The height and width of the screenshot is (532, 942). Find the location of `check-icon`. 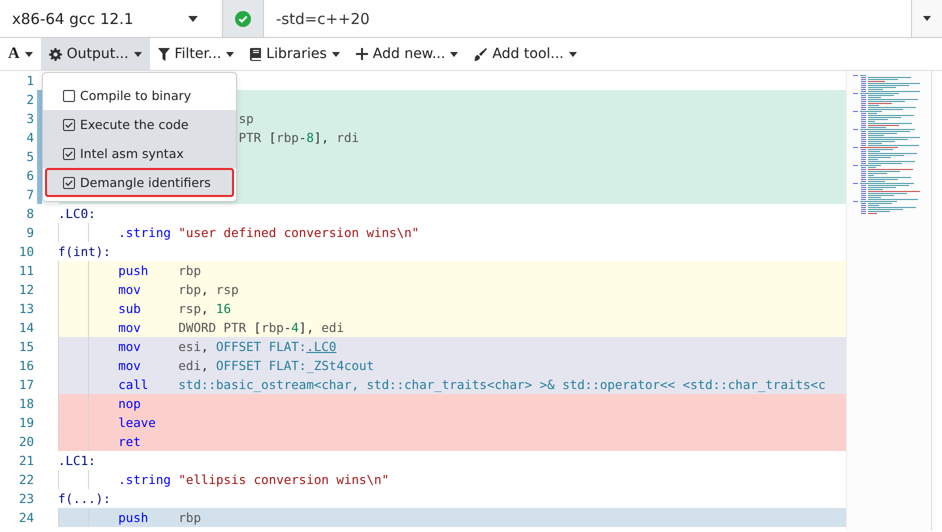

check-icon is located at coordinates (243, 18).